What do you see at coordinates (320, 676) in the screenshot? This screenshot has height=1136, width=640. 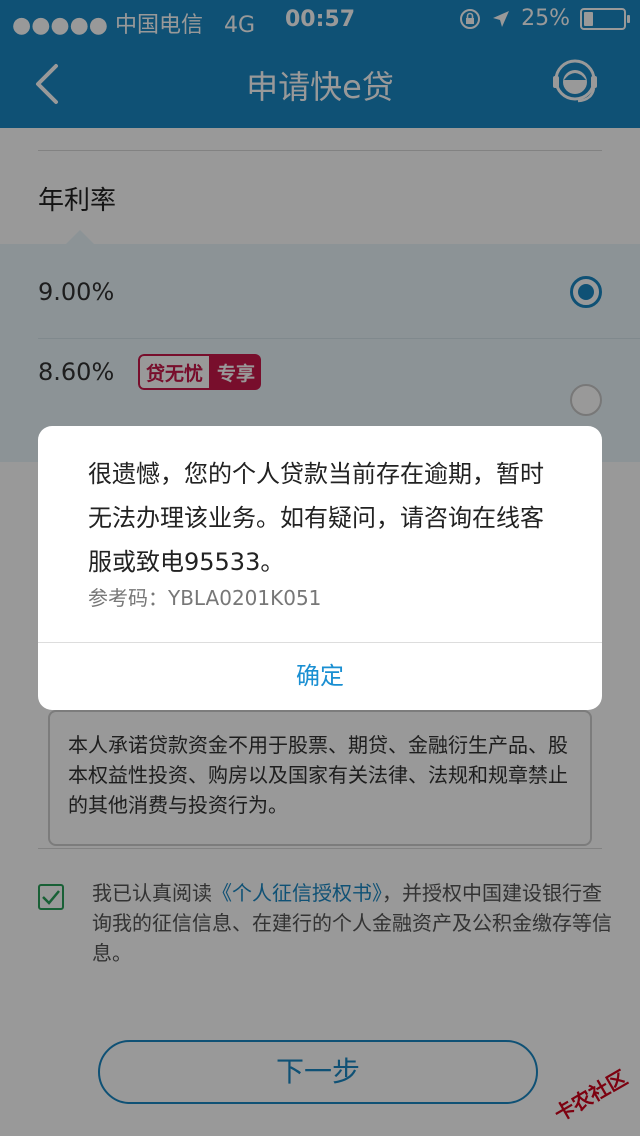 I see `confirm-button: 确定` at bounding box center [320, 676].